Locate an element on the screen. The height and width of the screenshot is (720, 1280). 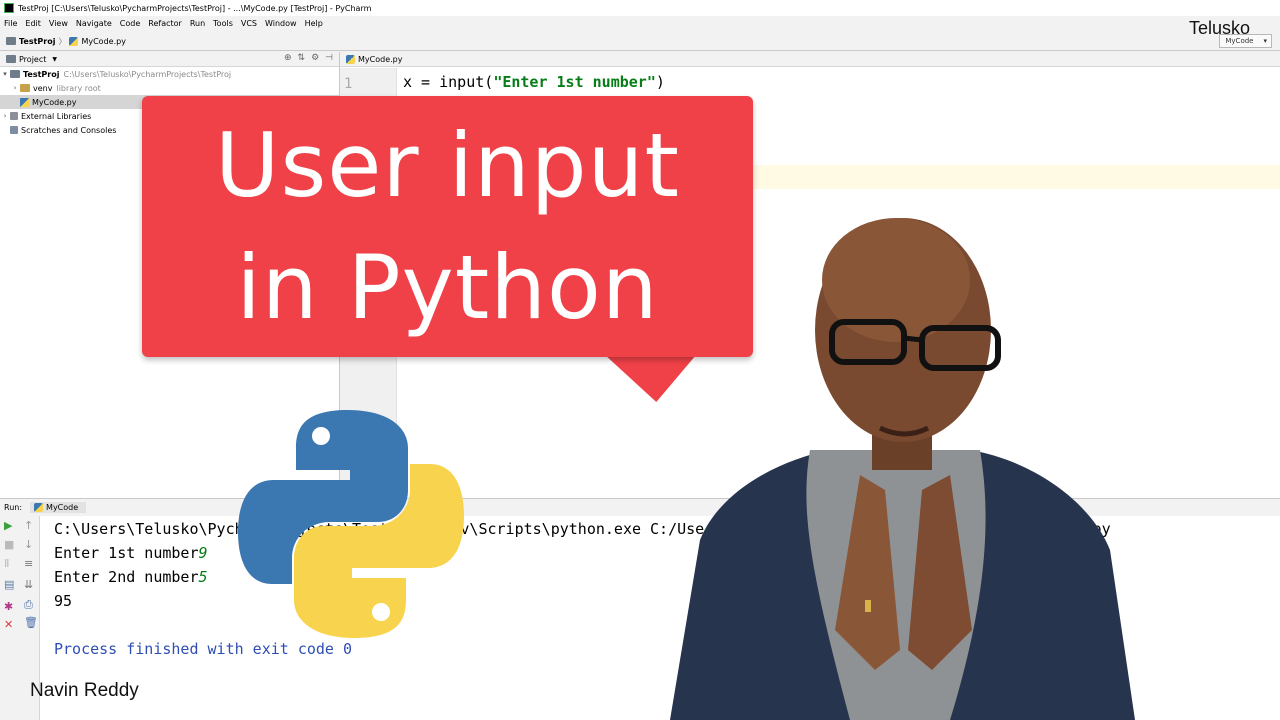
console-prompt-1: Enter 1st number9 is located at coordinates (131, 553).